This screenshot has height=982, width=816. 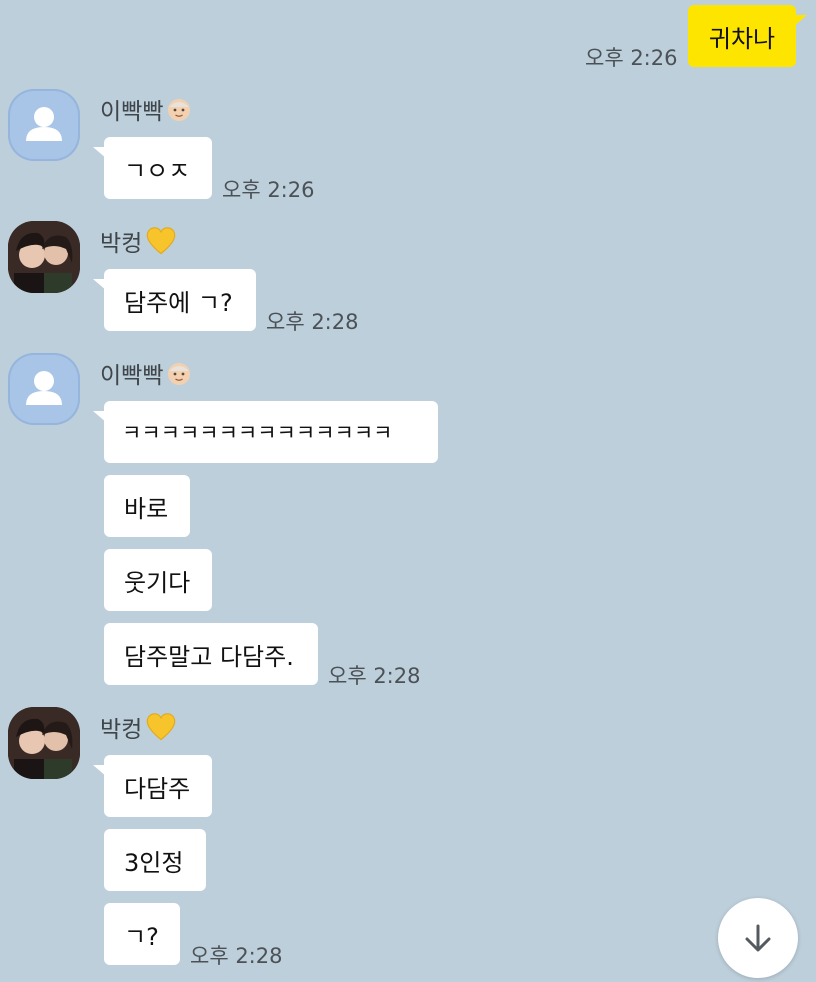 I want to click on message-bubble: 다담주, so click(x=152, y=786).